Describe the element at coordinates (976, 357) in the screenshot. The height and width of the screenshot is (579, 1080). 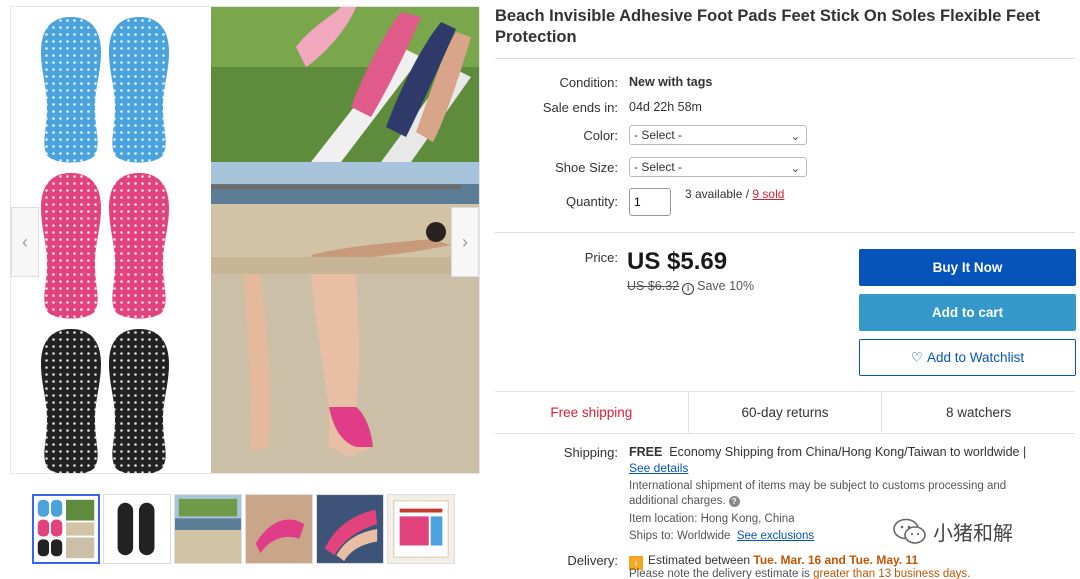
I see `watchlist-label: Add to Watchlist` at that location.